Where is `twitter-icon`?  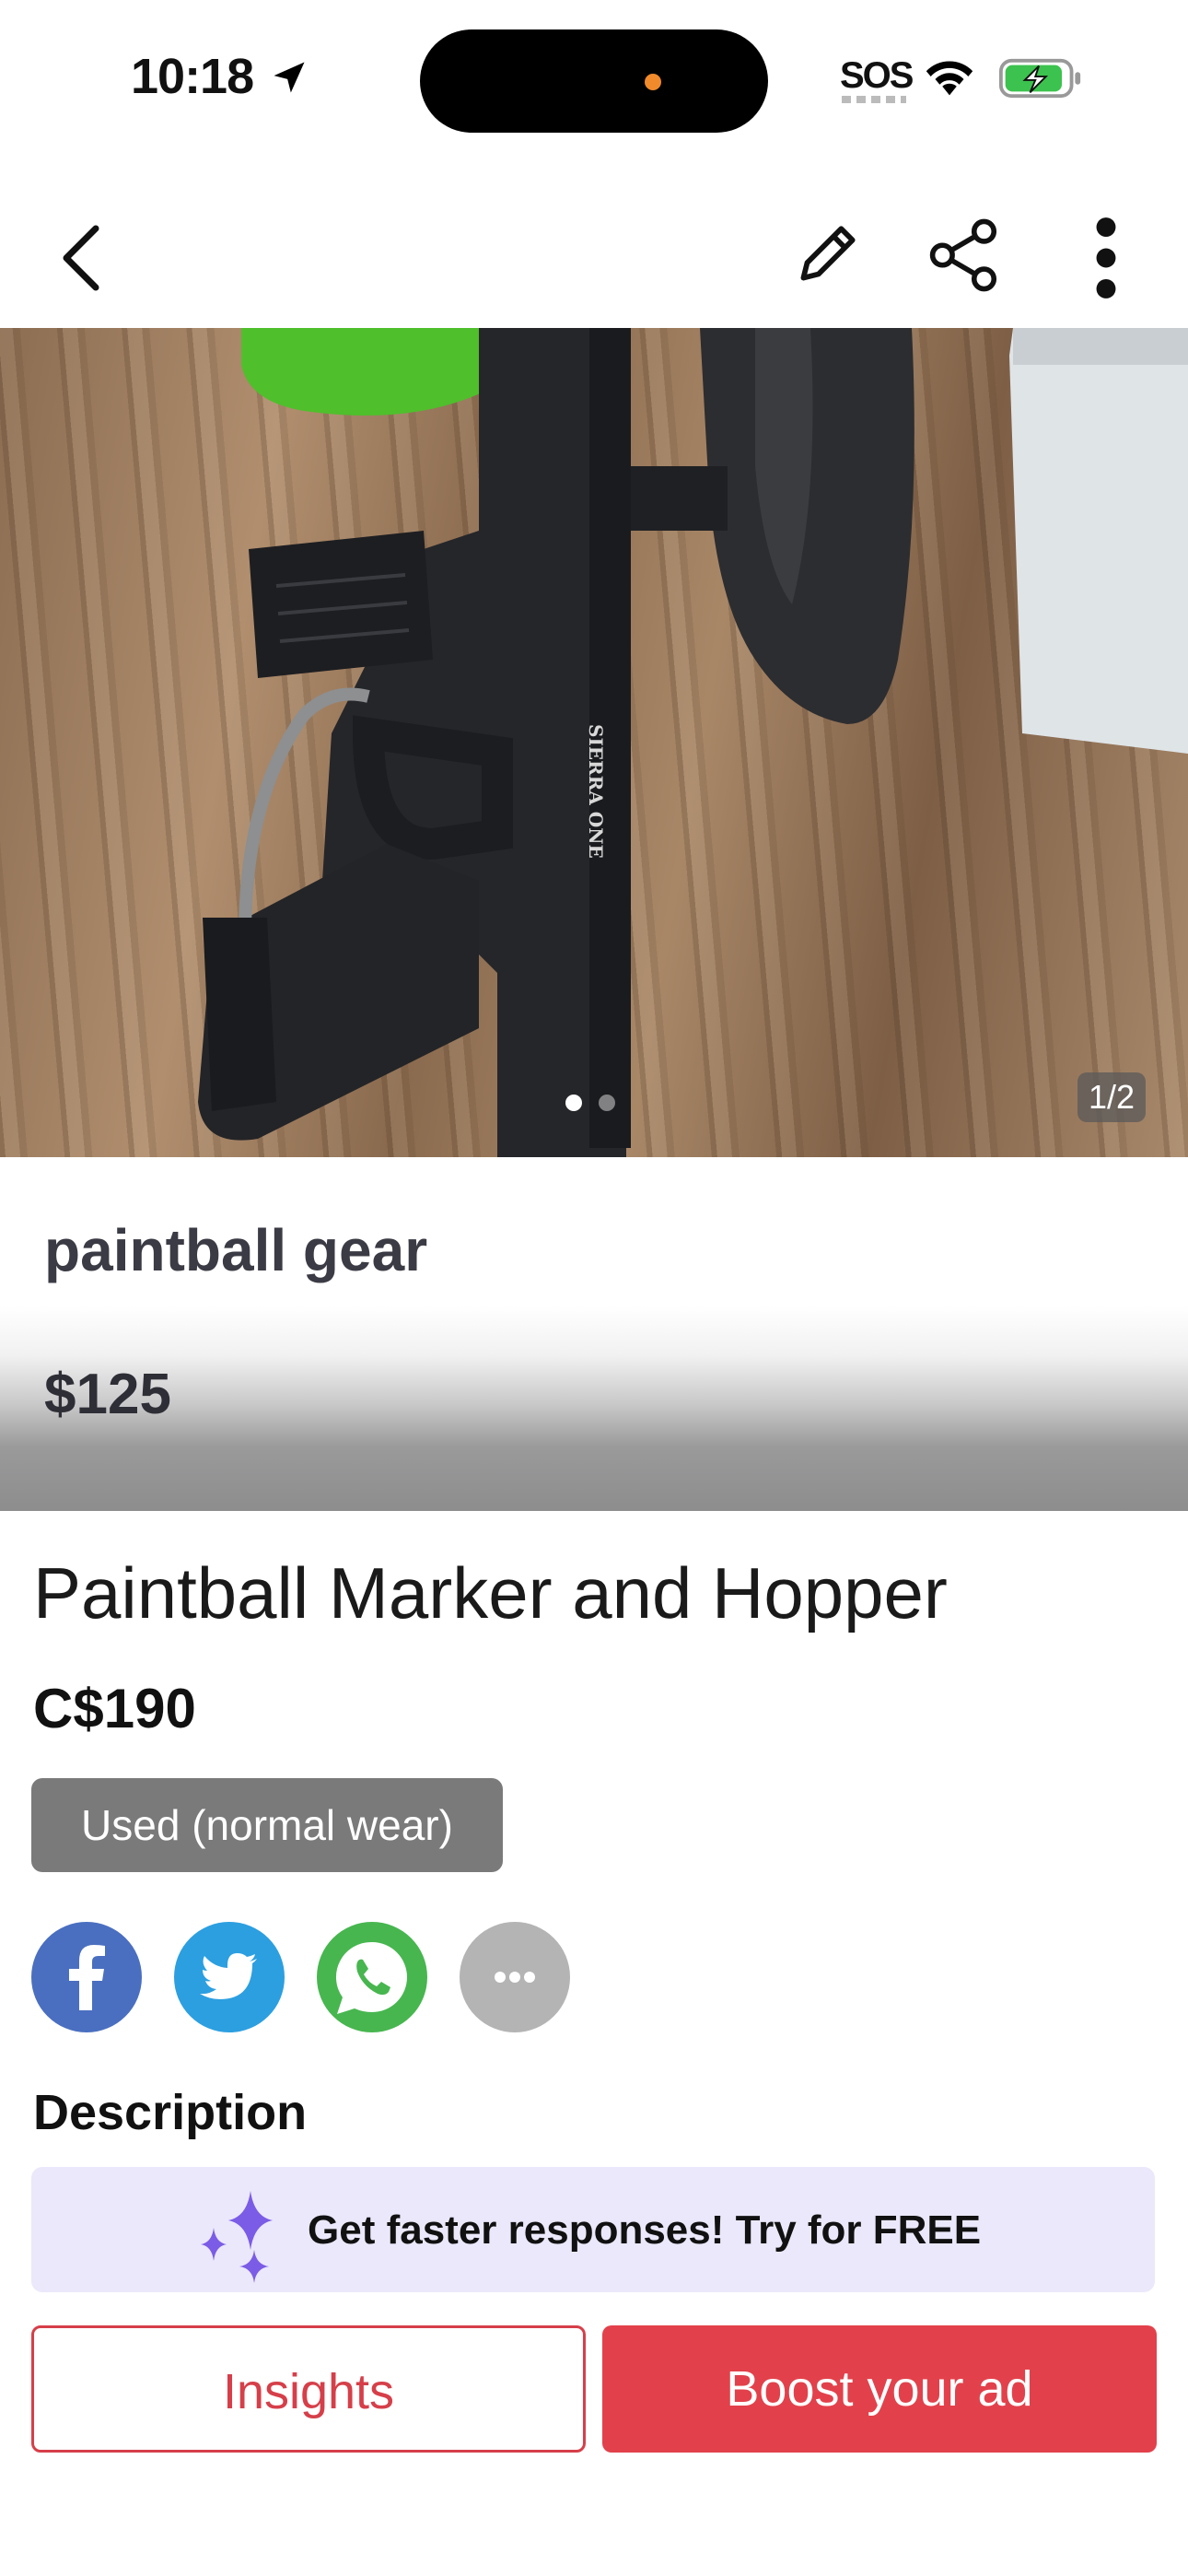
twitter-icon is located at coordinates (228, 1976).